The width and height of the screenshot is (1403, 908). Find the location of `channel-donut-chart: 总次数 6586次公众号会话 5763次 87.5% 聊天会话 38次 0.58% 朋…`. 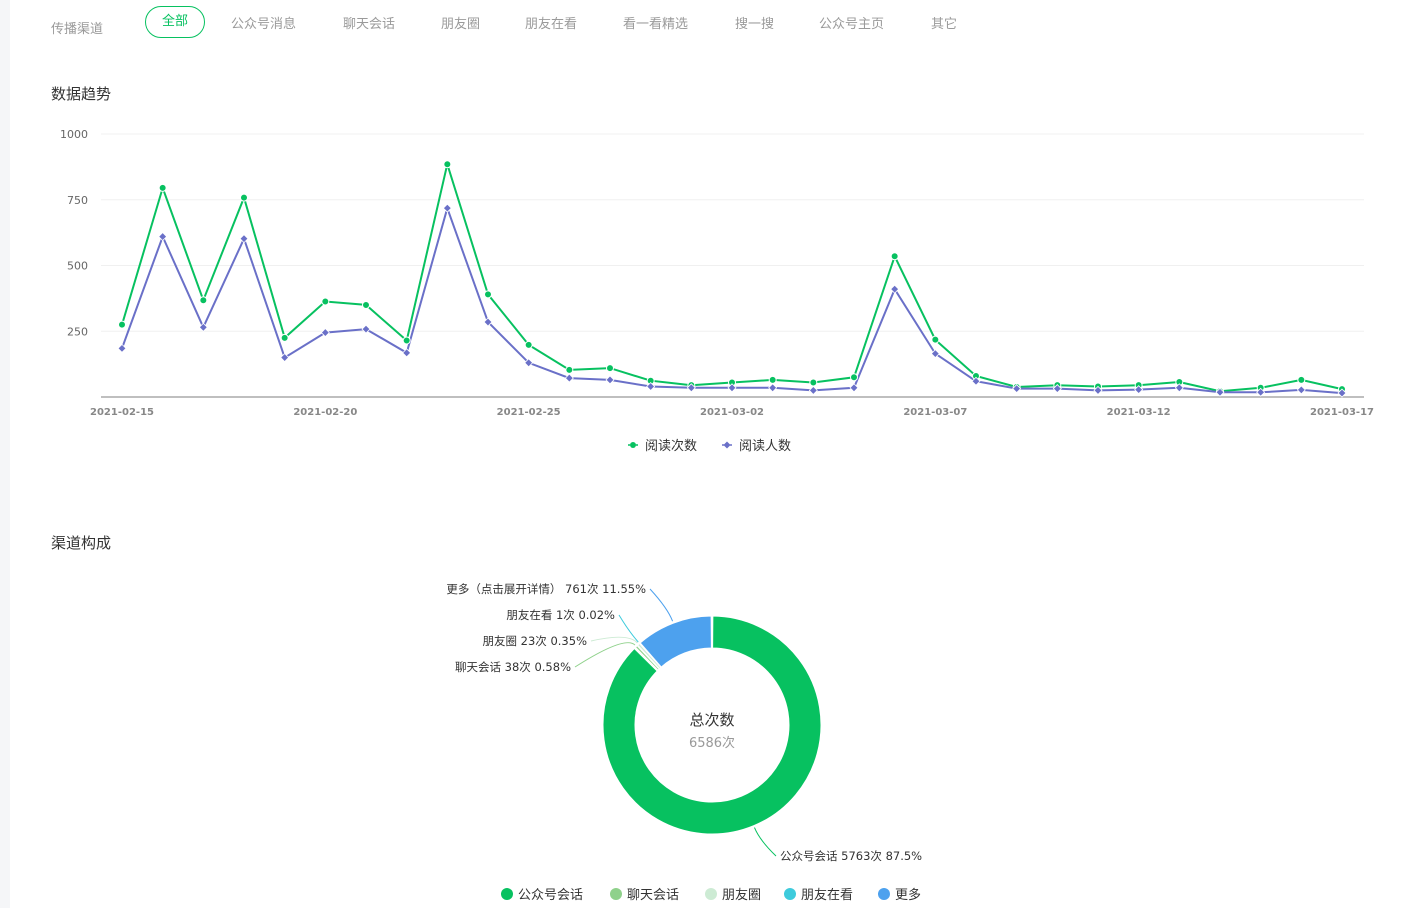

channel-donut-chart: 总次数 6586次公众号会话 5763次 87.5% 聊天会话 38次 0.58% 朋… is located at coordinates (684, 722).